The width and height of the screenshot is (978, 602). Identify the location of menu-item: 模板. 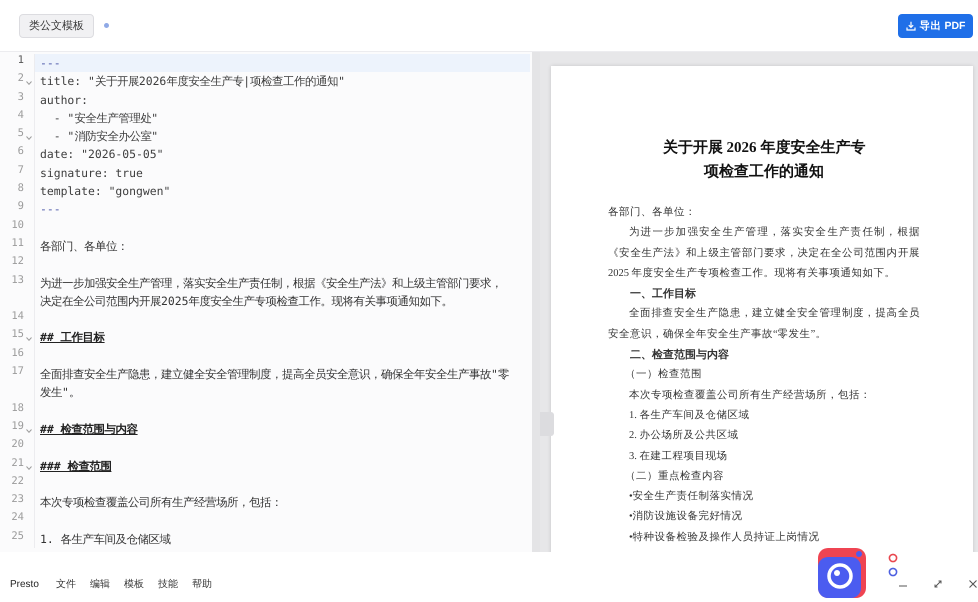
(134, 584).